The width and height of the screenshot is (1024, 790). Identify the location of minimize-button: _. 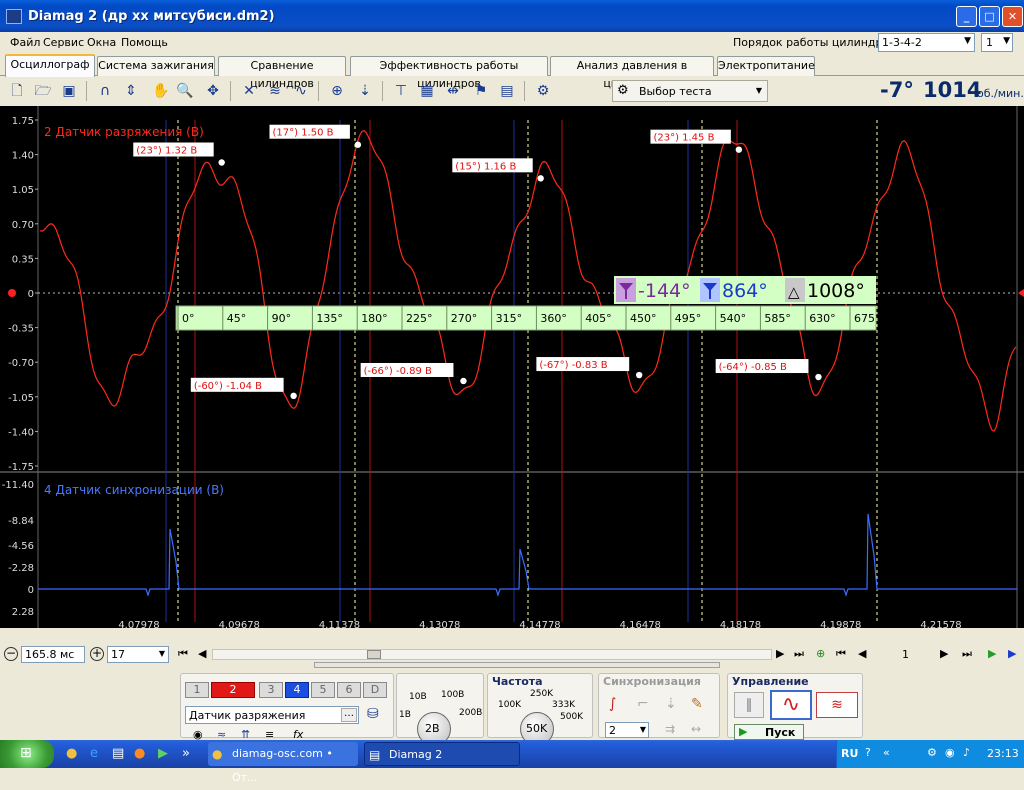
(966, 16).